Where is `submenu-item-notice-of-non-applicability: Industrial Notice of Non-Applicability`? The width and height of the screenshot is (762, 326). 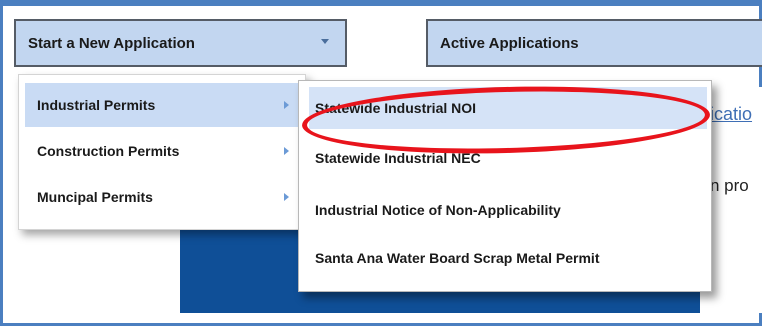
submenu-item-notice-of-non-applicability: Industrial Notice of Non-Applicability is located at coordinates (508, 210).